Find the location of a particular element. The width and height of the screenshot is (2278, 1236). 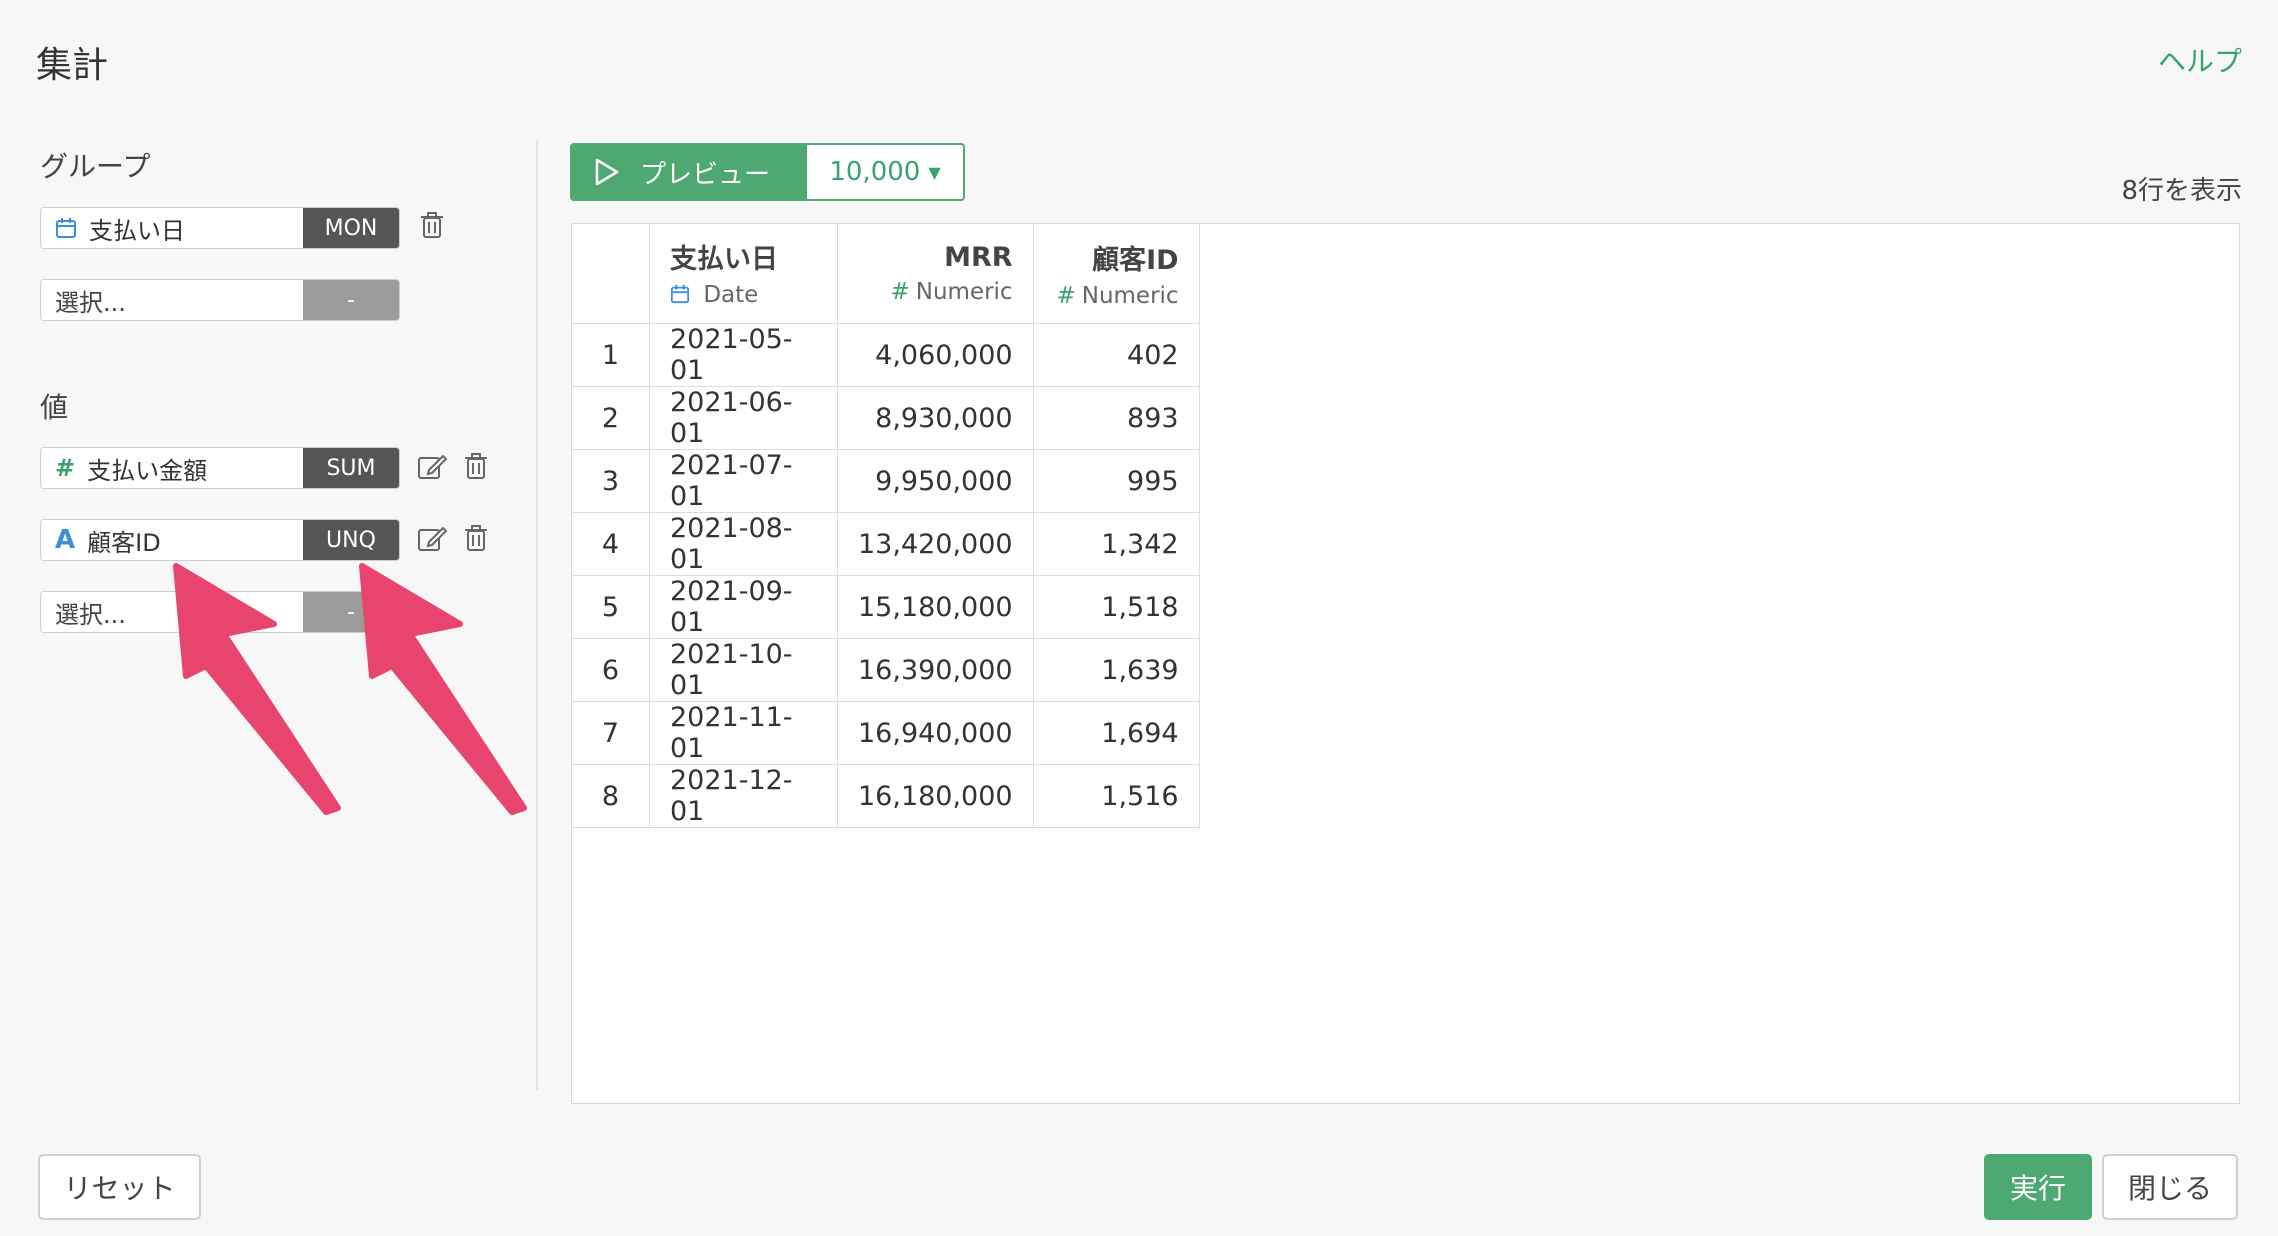

panel-divider is located at coordinates (537, 615).